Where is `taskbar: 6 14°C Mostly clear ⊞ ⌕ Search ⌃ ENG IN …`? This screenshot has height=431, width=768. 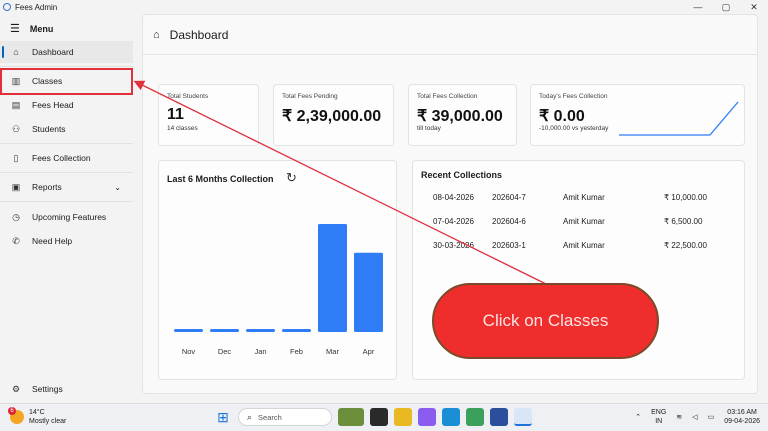
taskbar: 6 14°C Mostly clear ⊞ ⌕ Search ⌃ ENG IN … is located at coordinates (384, 417).